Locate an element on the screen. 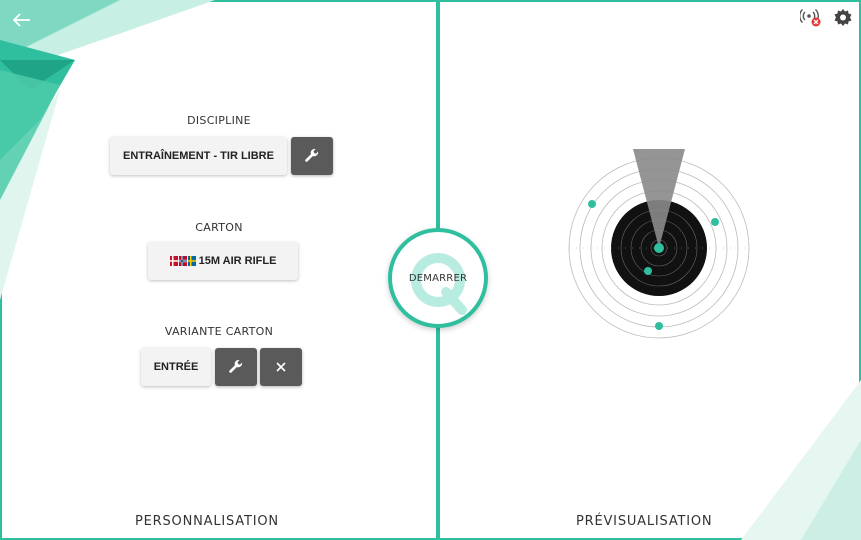 Image resolution: width=861 pixels, height=540 pixels. connection-status-button is located at coordinates (811, 18).